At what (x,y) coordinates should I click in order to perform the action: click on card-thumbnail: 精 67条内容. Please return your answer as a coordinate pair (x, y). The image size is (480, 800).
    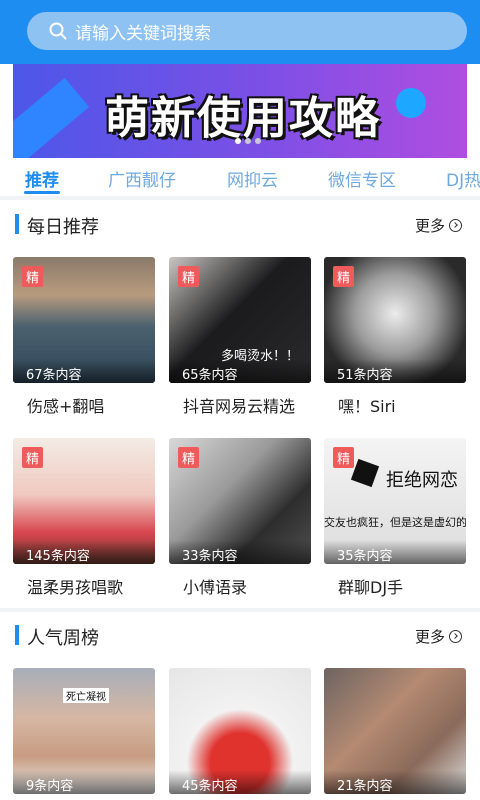
    Looking at the image, I should click on (84, 320).